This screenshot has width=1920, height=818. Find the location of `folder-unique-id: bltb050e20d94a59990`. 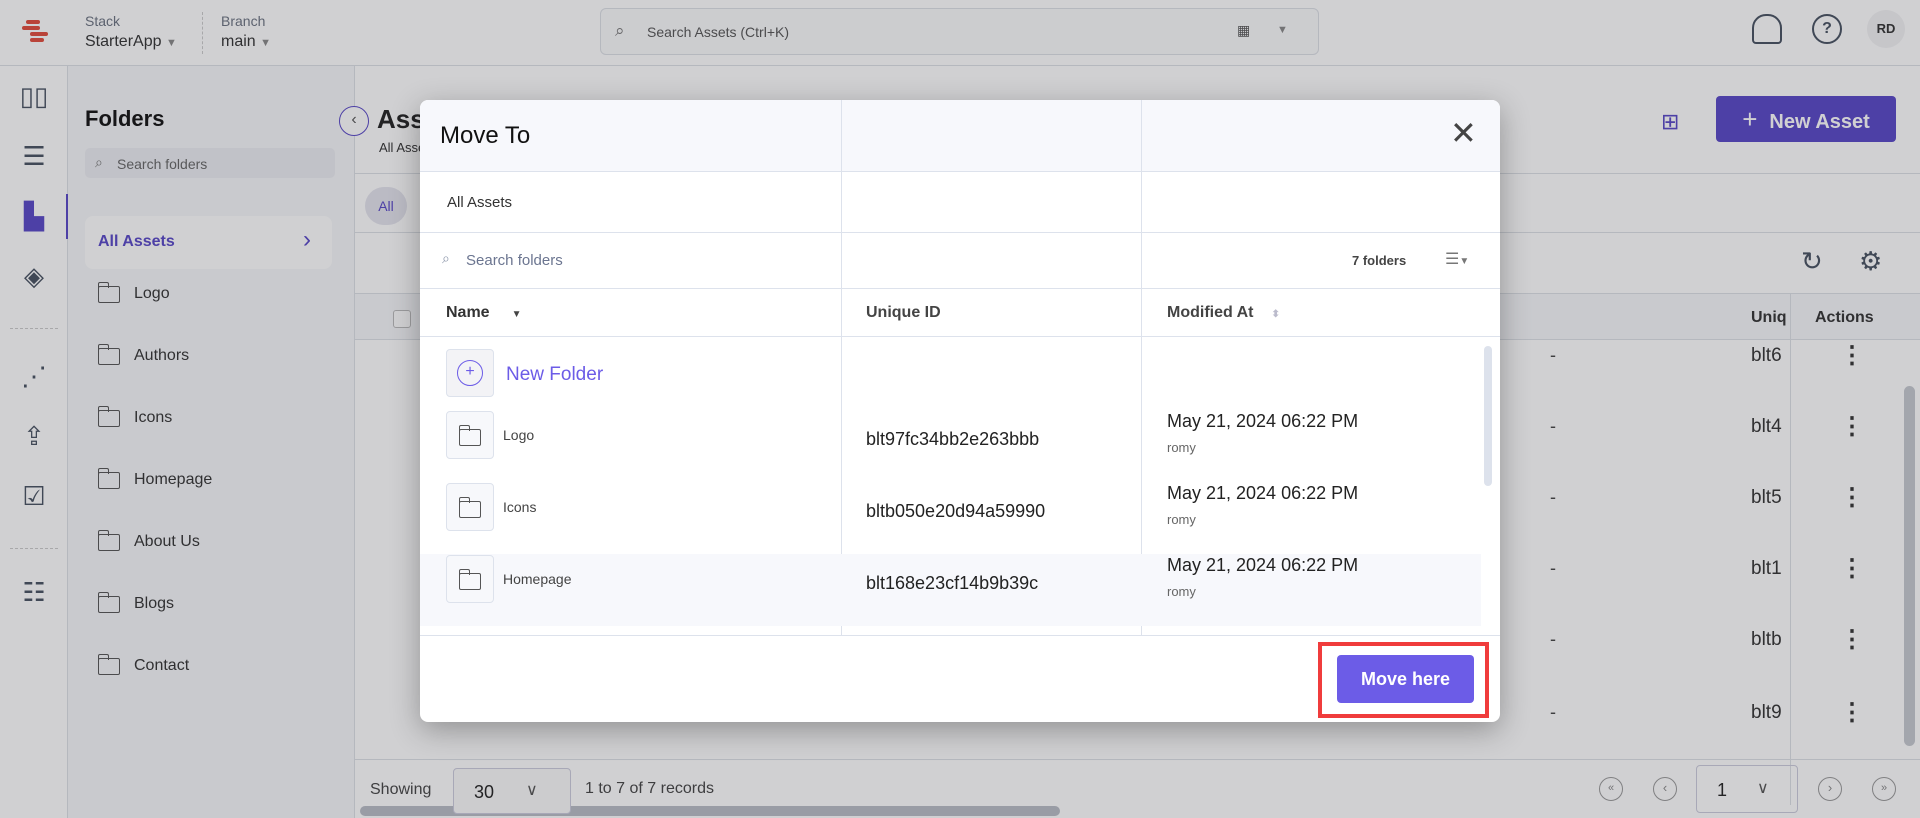

folder-unique-id: bltb050e20d94a59990 is located at coordinates (956, 511).